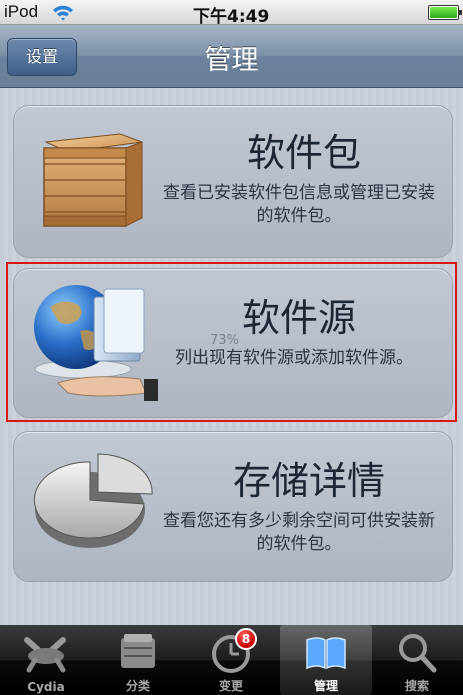 The width and height of the screenshot is (463, 695). What do you see at coordinates (246, 639) in the screenshot?
I see `changes-badge: 8` at bounding box center [246, 639].